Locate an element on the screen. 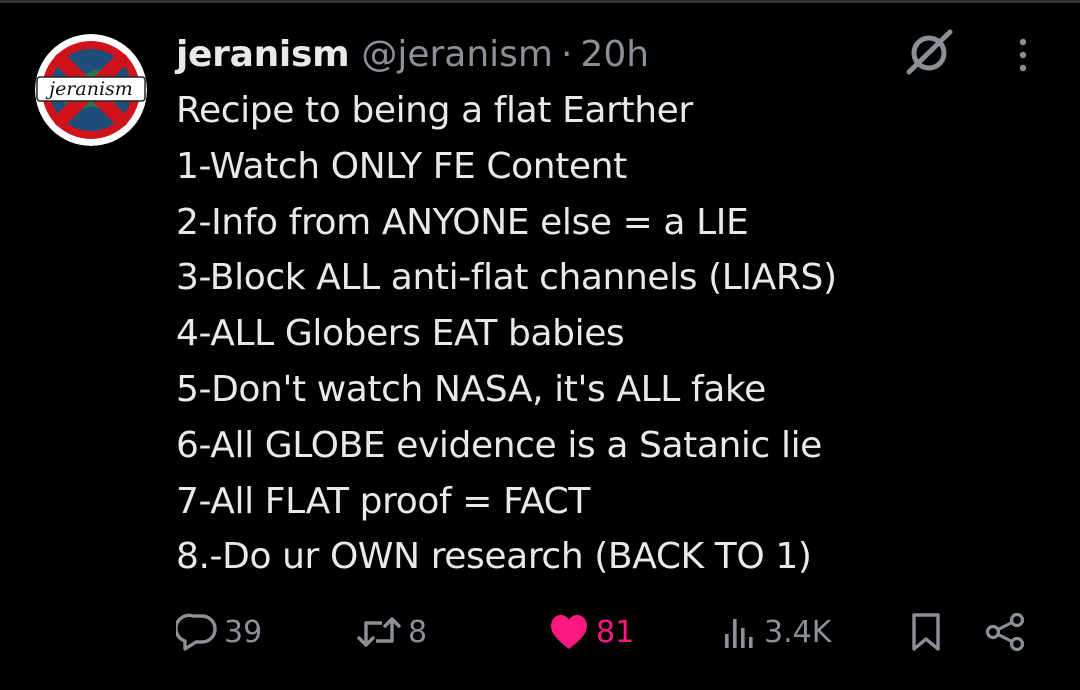 Image resolution: width=1080 pixels, height=690 pixels. avatar: jeranism is located at coordinates (91, 90).